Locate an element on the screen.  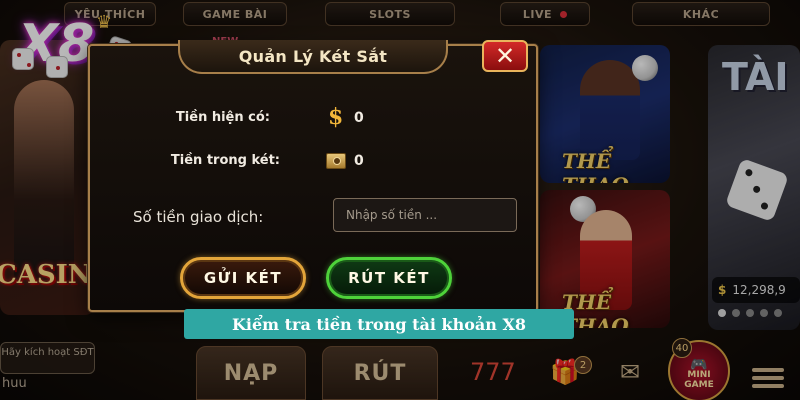
current-money-value: 0 is located at coordinates (359, 118).